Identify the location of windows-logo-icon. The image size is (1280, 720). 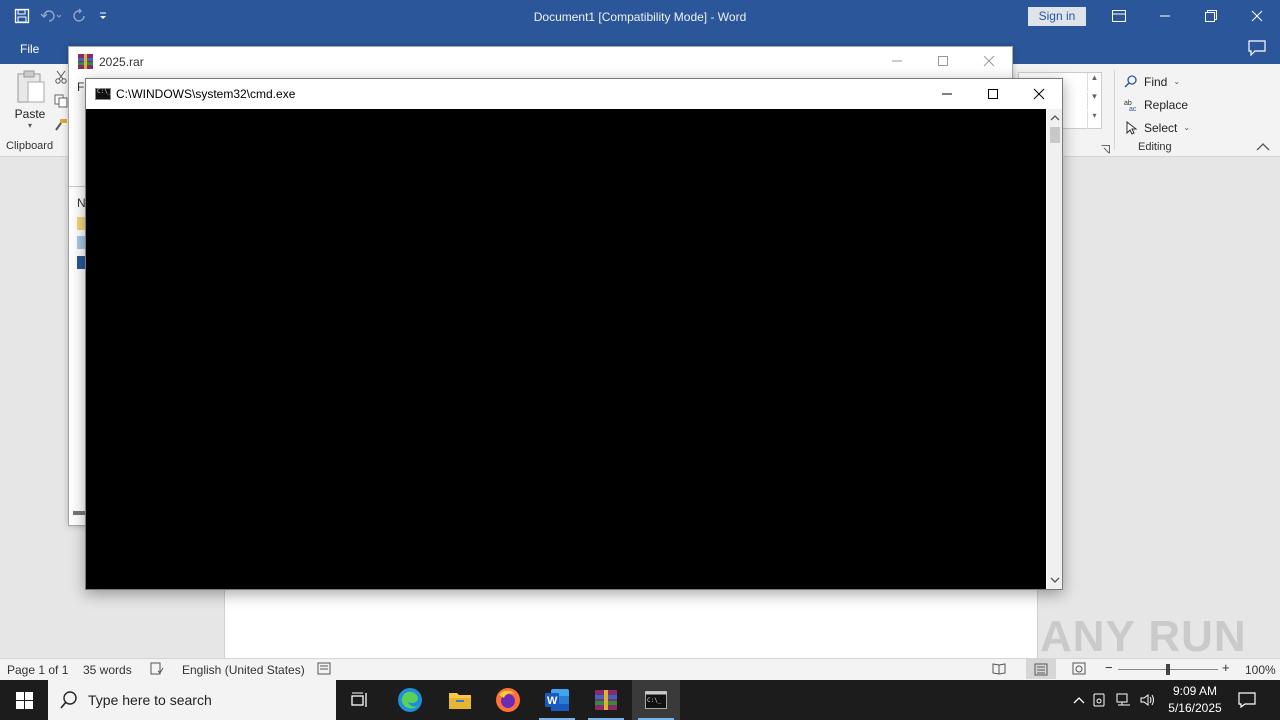
(24, 700).